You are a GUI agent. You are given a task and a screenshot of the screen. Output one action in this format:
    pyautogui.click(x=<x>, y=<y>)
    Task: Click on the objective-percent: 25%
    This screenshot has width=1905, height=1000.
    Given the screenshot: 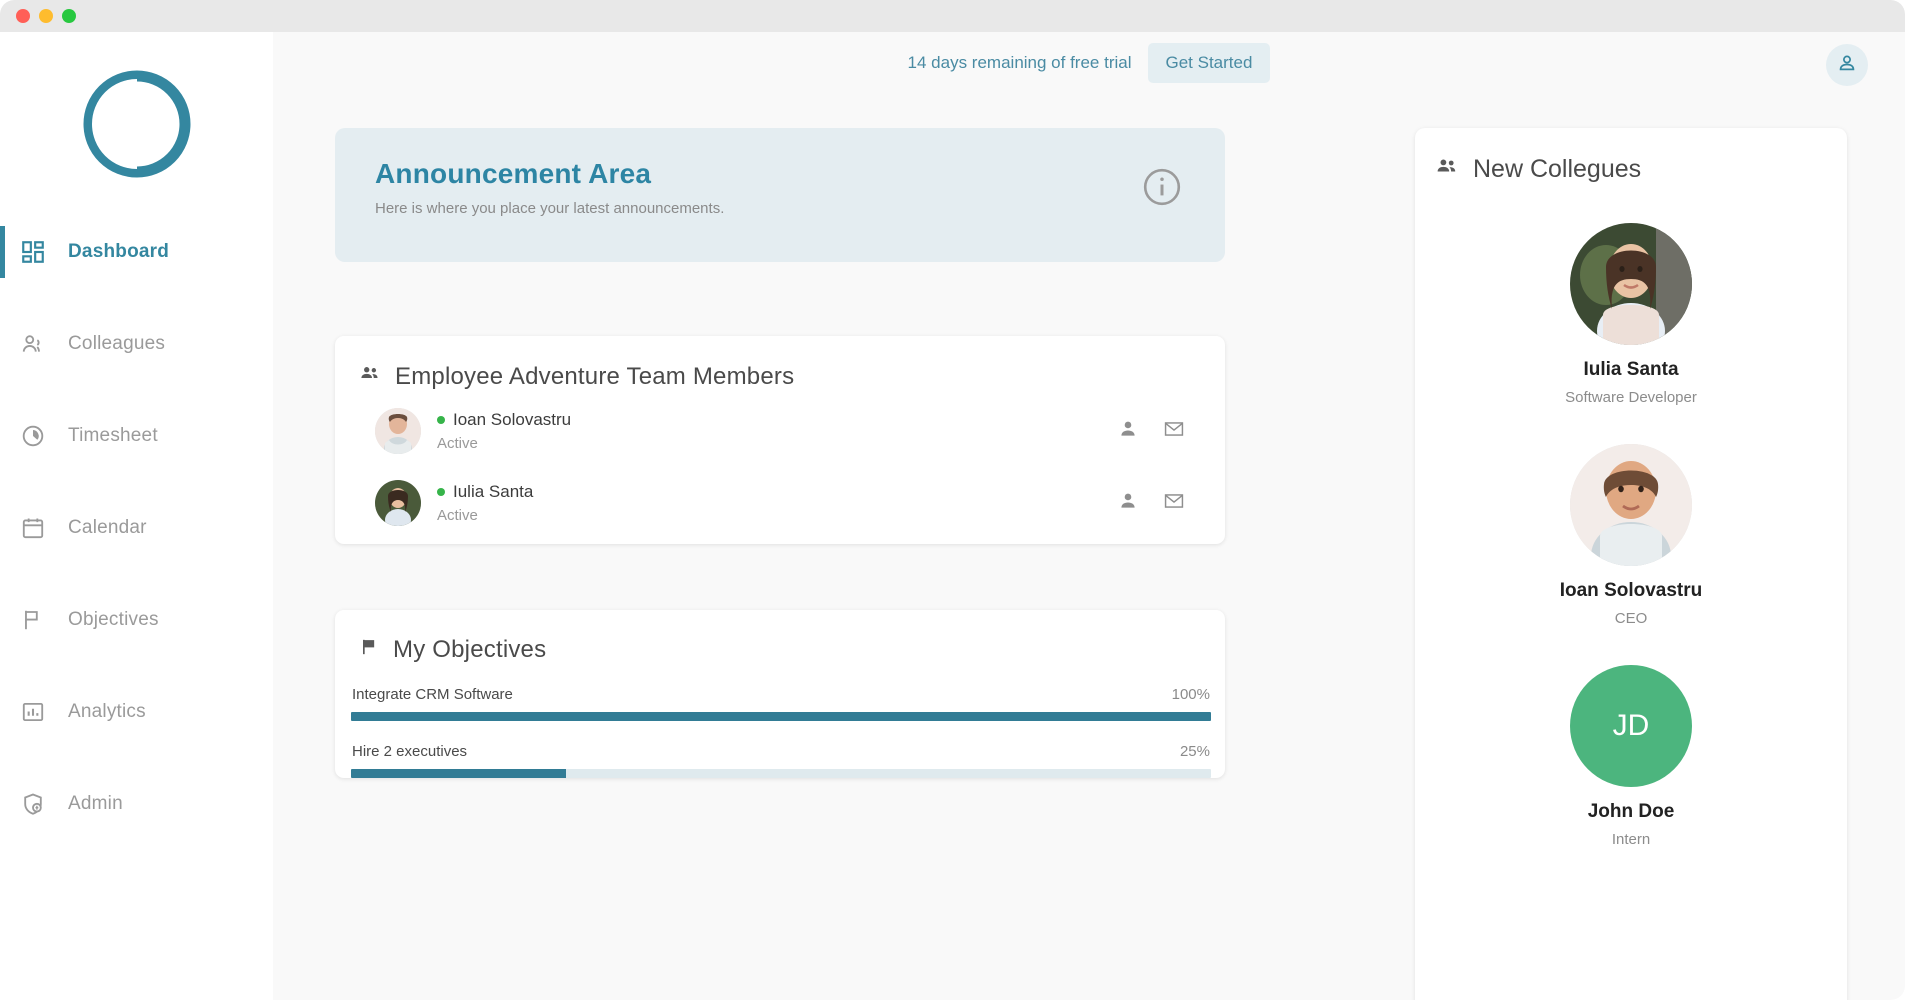 What is the action you would take?
    pyautogui.click(x=1194, y=751)
    